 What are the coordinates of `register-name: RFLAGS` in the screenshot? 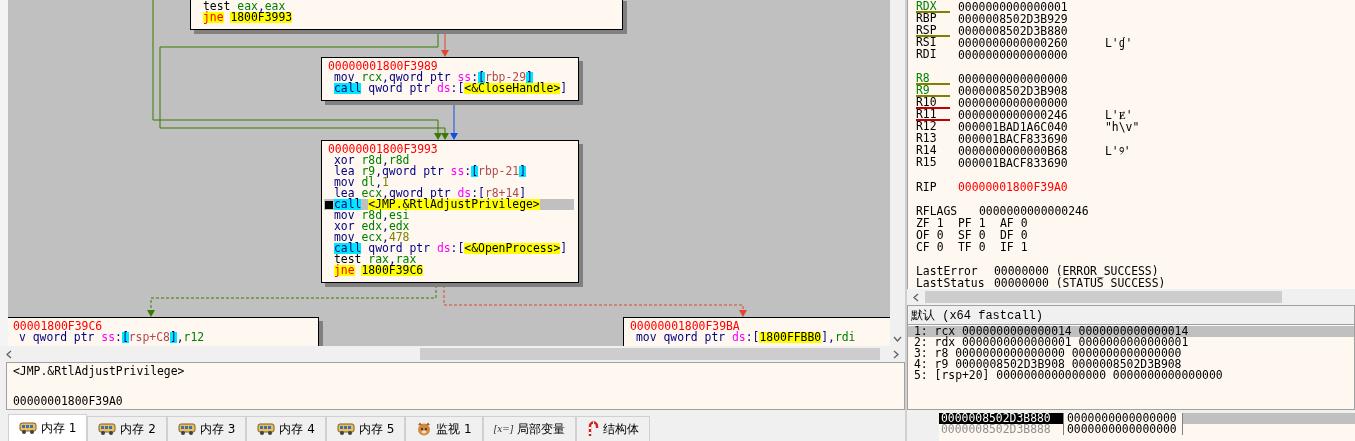 It's located at (944, 211).